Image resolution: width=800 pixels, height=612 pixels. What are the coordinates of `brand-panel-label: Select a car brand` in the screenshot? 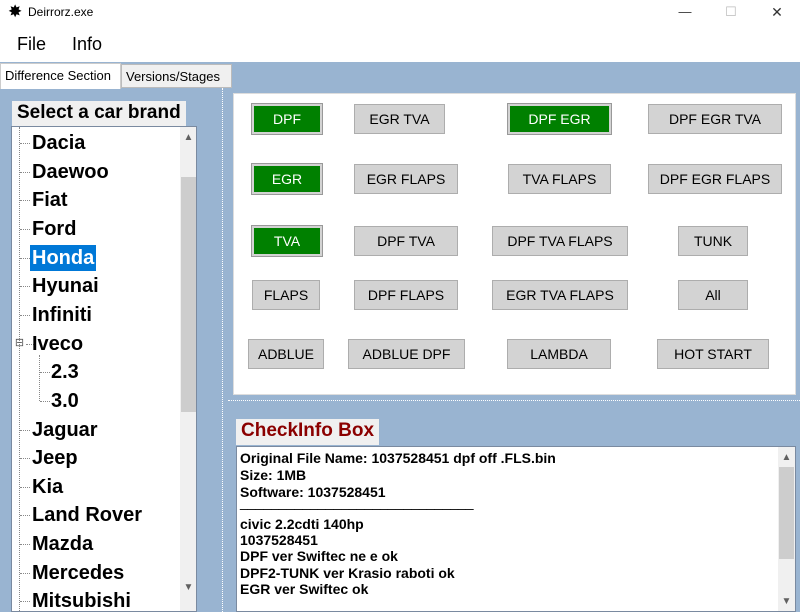 It's located at (99, 113).